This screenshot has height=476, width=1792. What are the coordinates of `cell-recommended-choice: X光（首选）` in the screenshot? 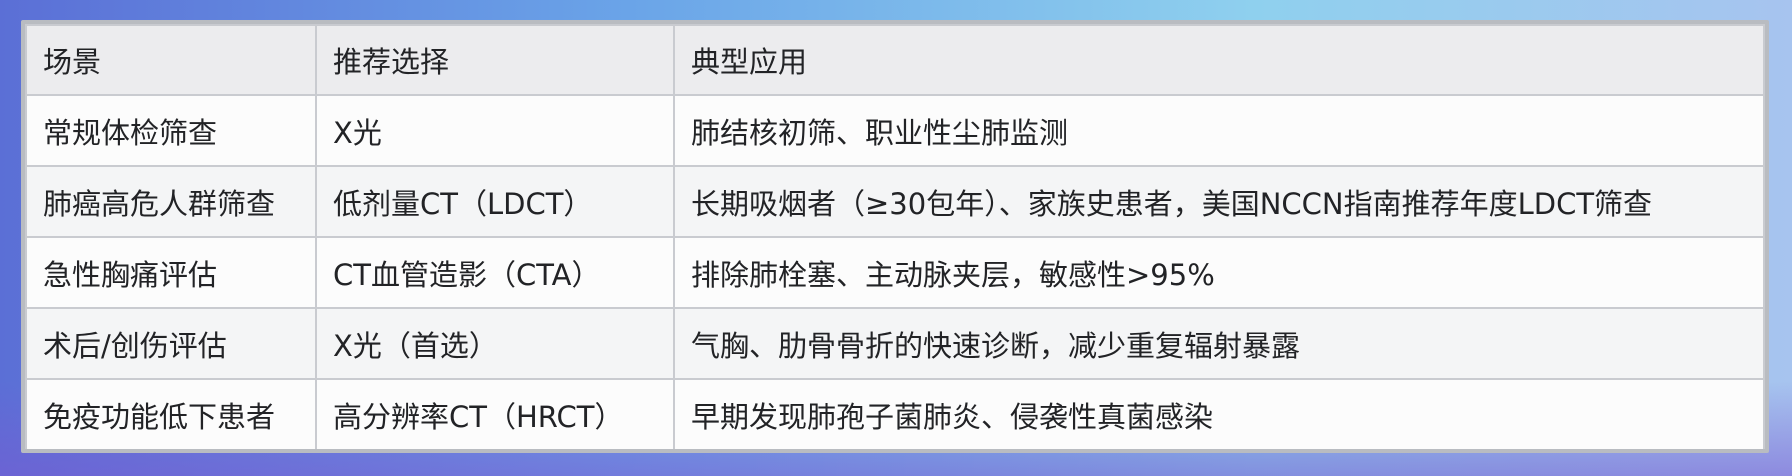 It's located at (495, 343).